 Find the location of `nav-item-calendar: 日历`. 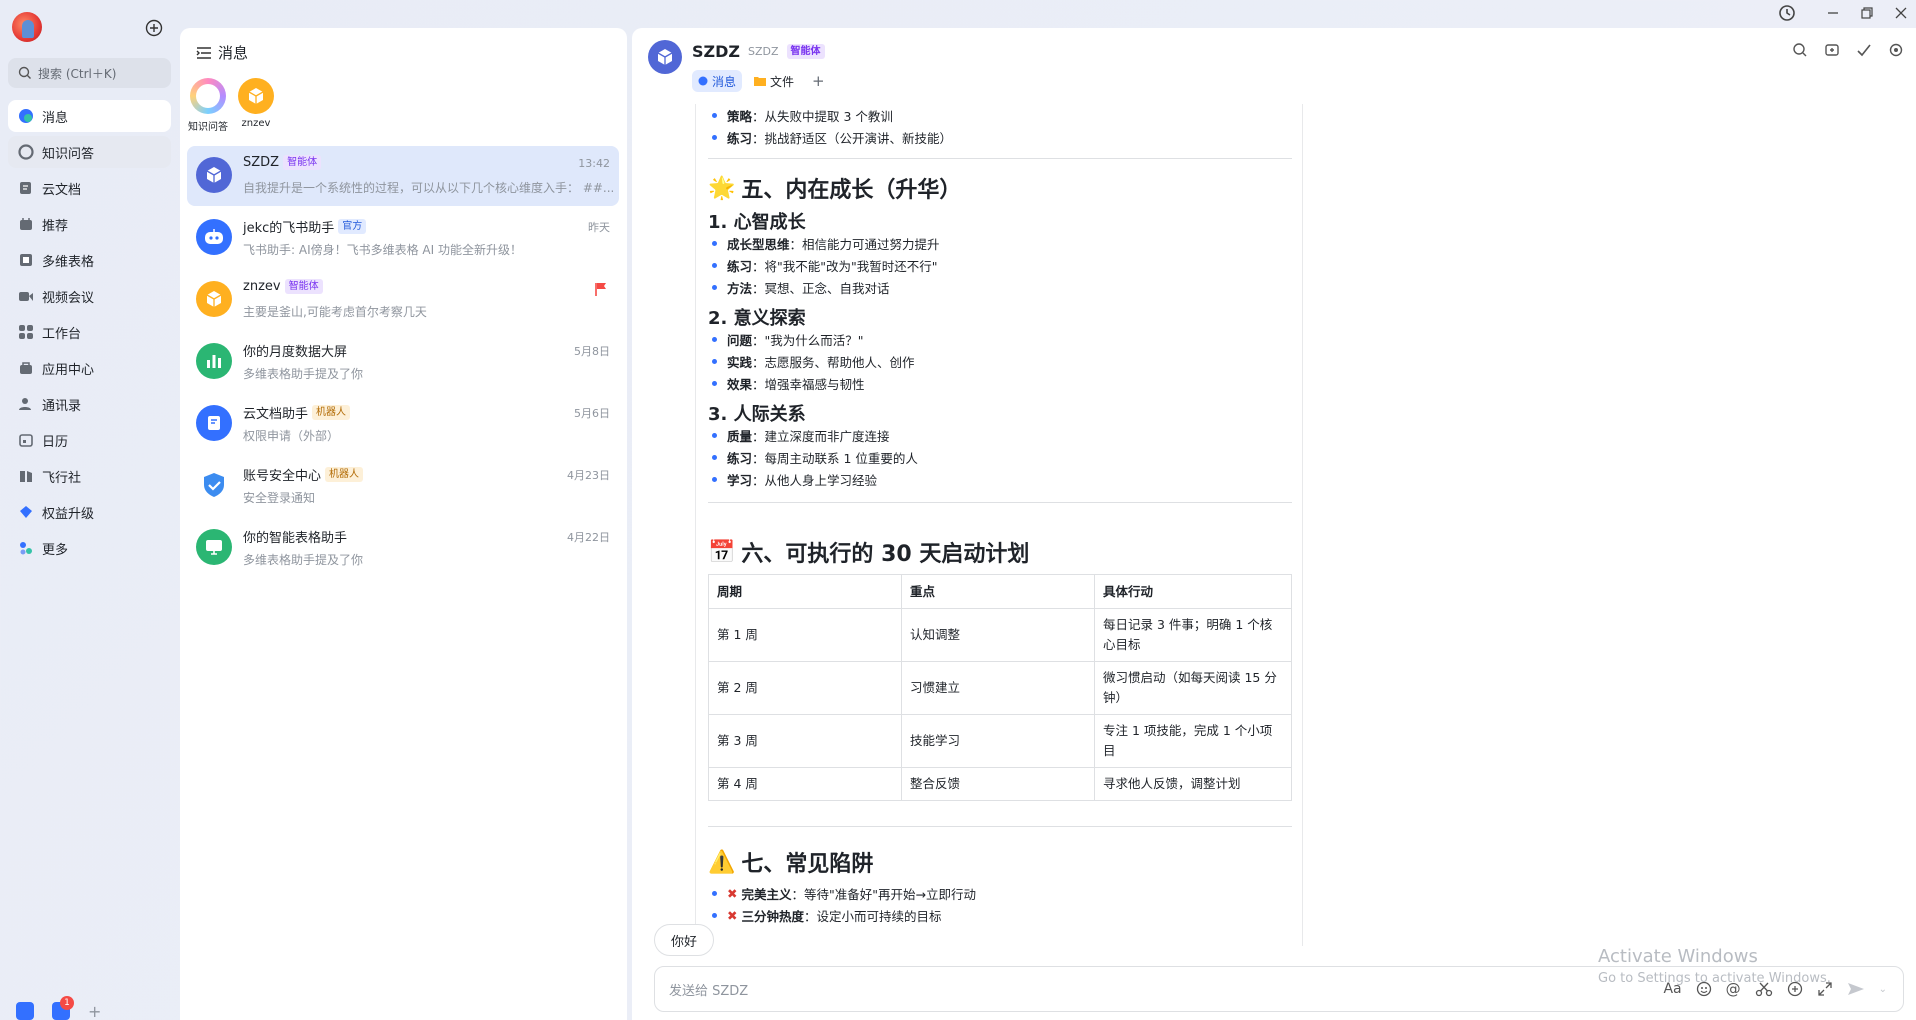

nav-item-calendar: 日历 is located at coordinates (89, 440).